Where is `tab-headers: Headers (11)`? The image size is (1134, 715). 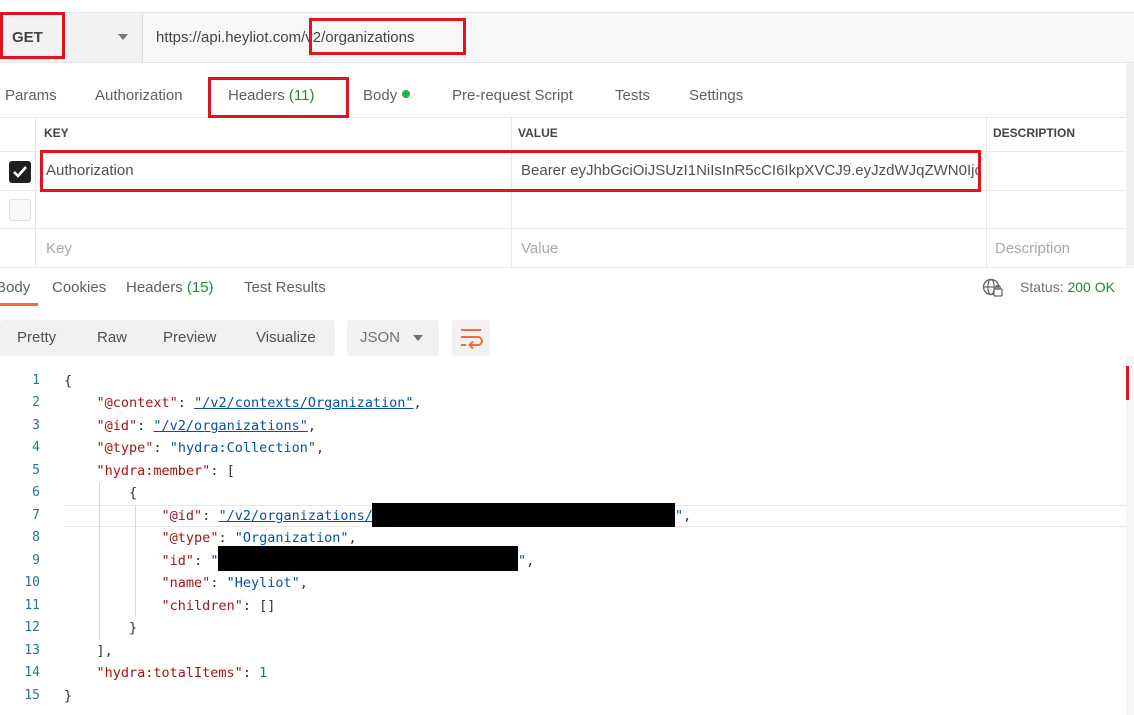
tab-headers: Headers (11) is located at coordinates (271, 95).